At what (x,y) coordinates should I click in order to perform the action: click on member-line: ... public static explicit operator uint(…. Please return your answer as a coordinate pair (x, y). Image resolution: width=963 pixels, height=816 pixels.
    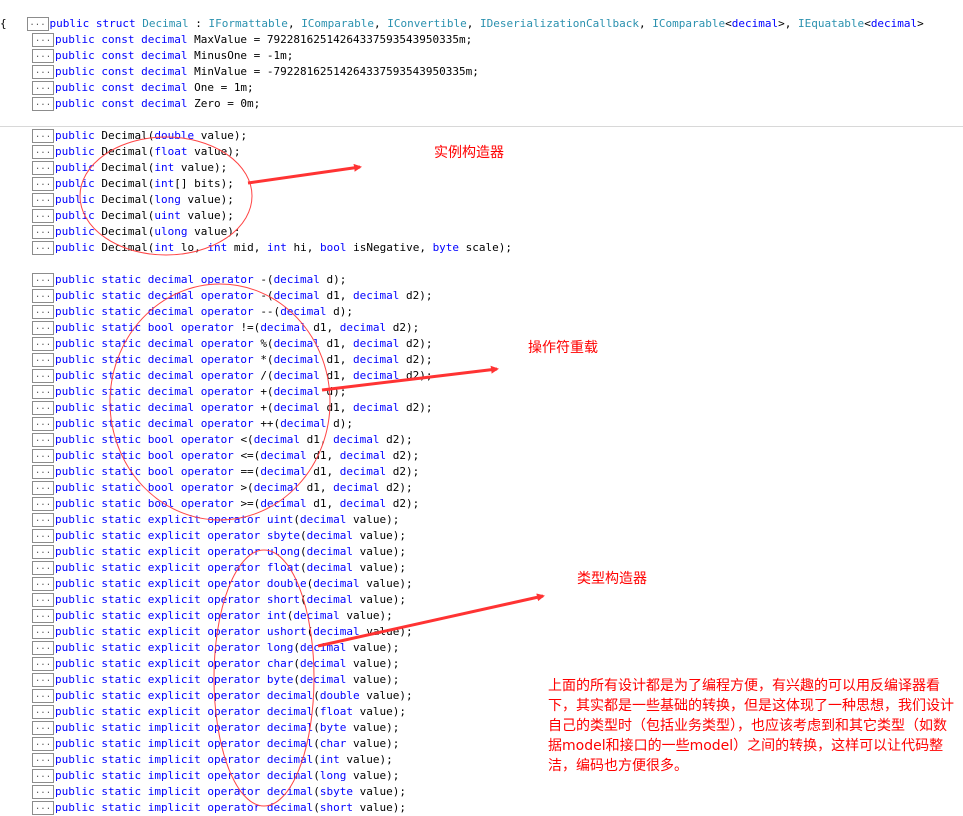
    Looking at the image, I should click on (215, 520).